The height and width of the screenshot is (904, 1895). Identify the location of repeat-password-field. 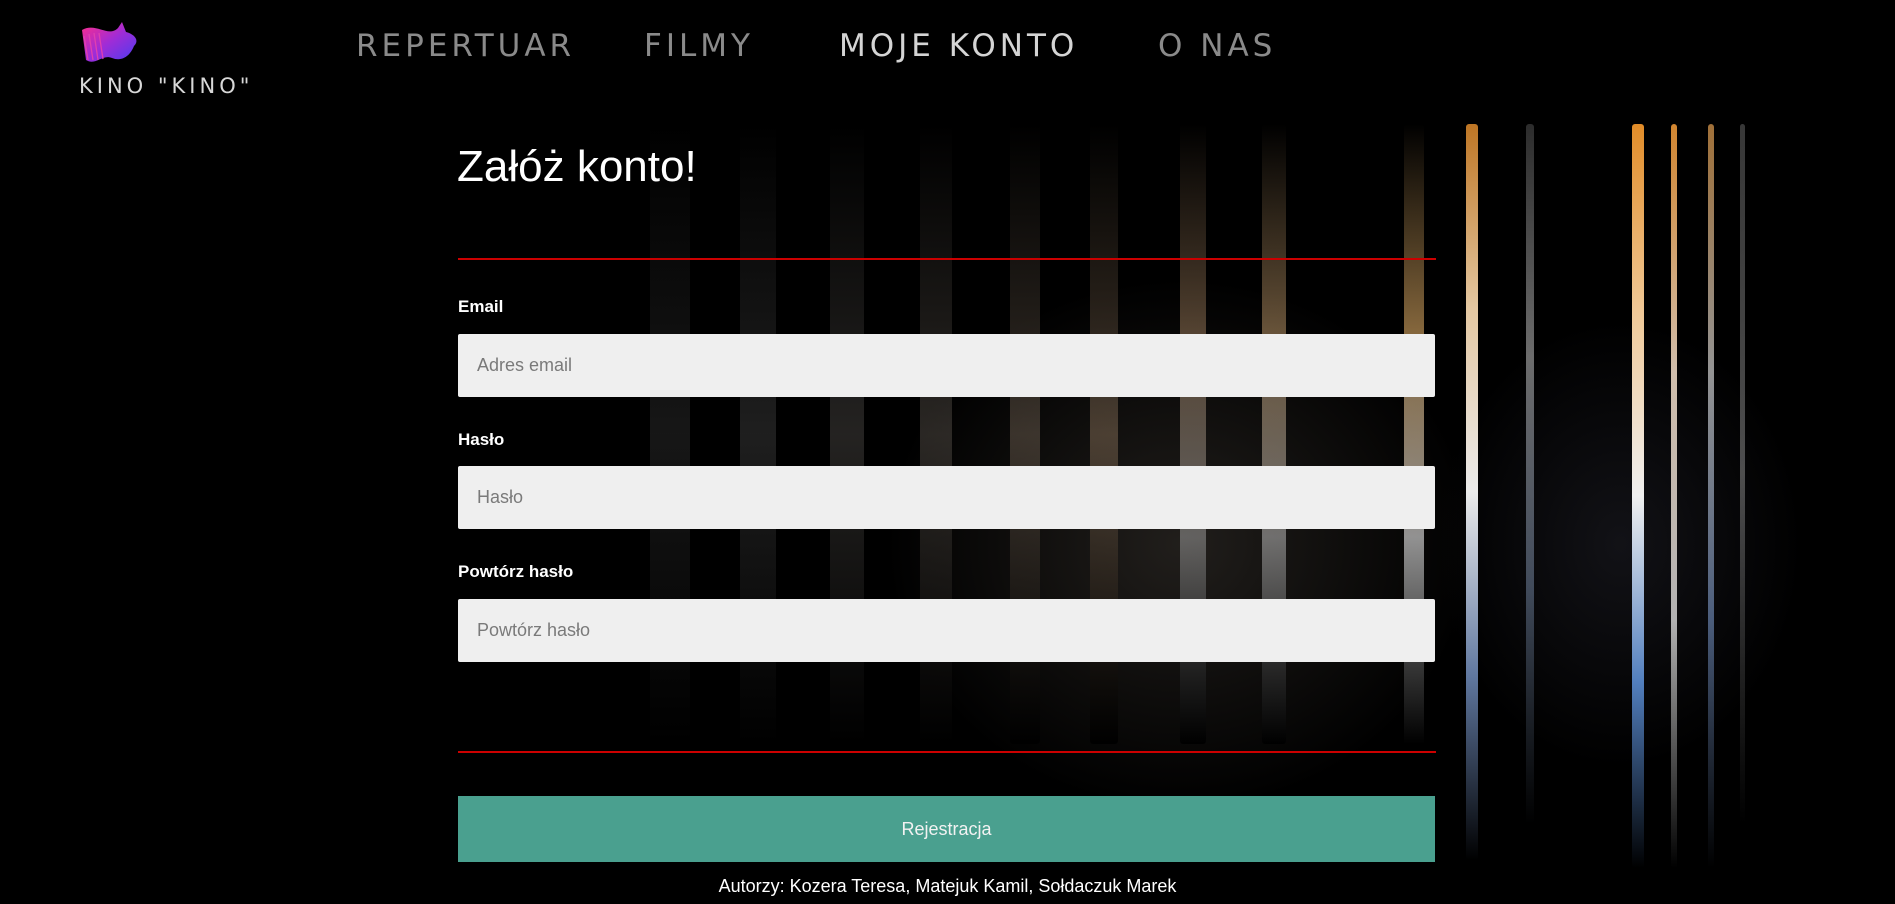
(946, 630).